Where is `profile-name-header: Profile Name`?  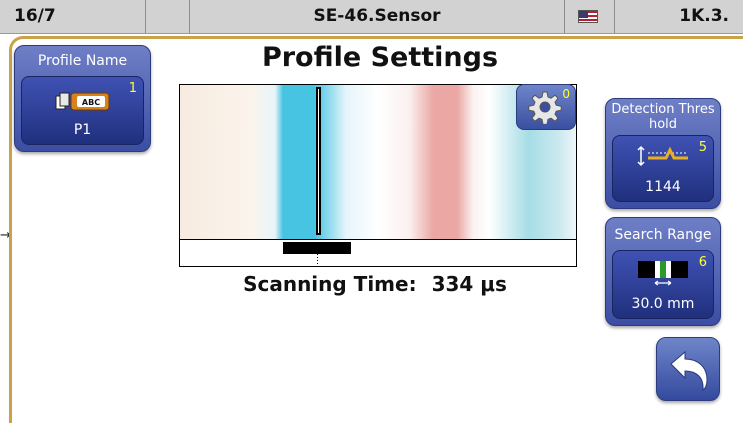 profile-name-header: Profile Name is located at coordinates (82, 61).